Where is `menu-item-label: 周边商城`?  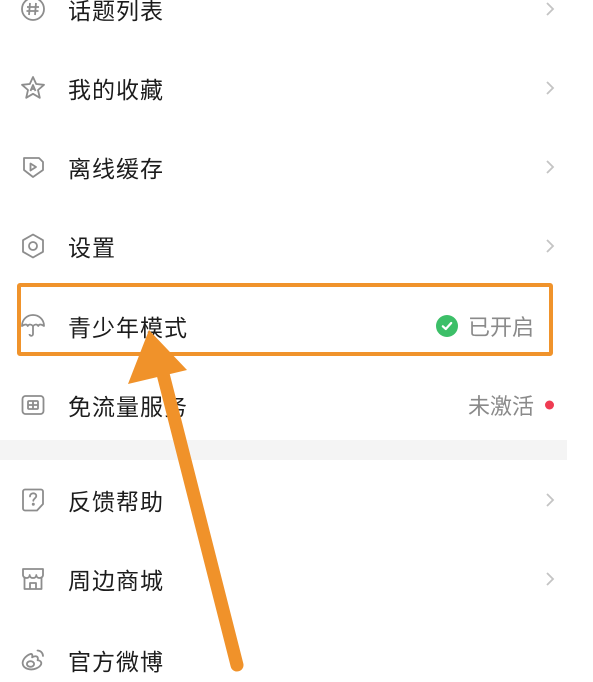 menu-item-label: 周边商城 is located at coordinates (116, 582).